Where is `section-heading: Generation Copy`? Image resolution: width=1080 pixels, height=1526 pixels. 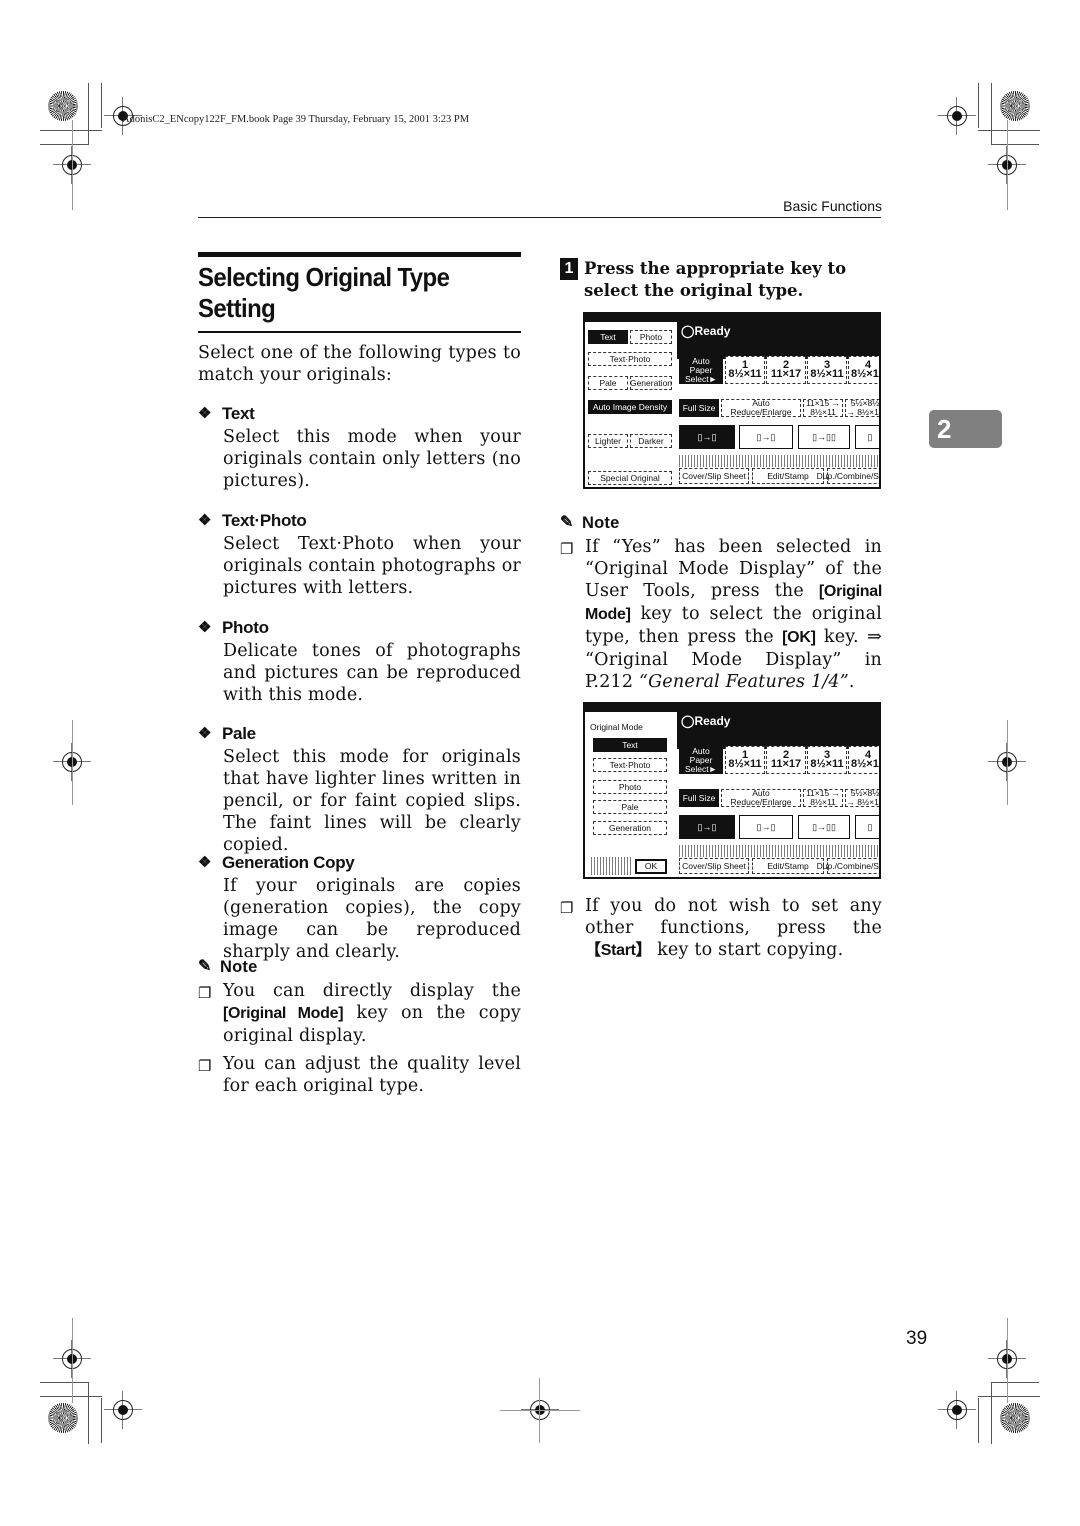
section-heading: Generation Copy is located at coordinates (288, 862).